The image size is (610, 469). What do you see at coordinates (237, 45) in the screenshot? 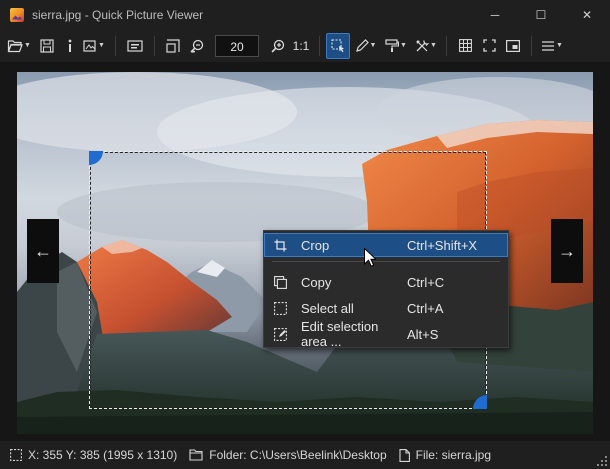
I see `zoom-input` at bounding box center [237, 45].